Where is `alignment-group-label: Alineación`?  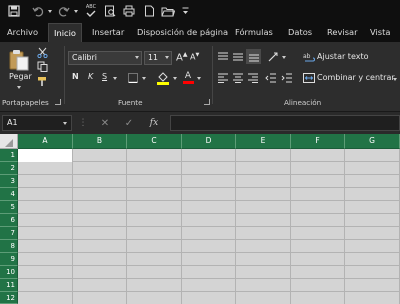 alignment-group-label: Alineación is located at coordinates (303, 102).